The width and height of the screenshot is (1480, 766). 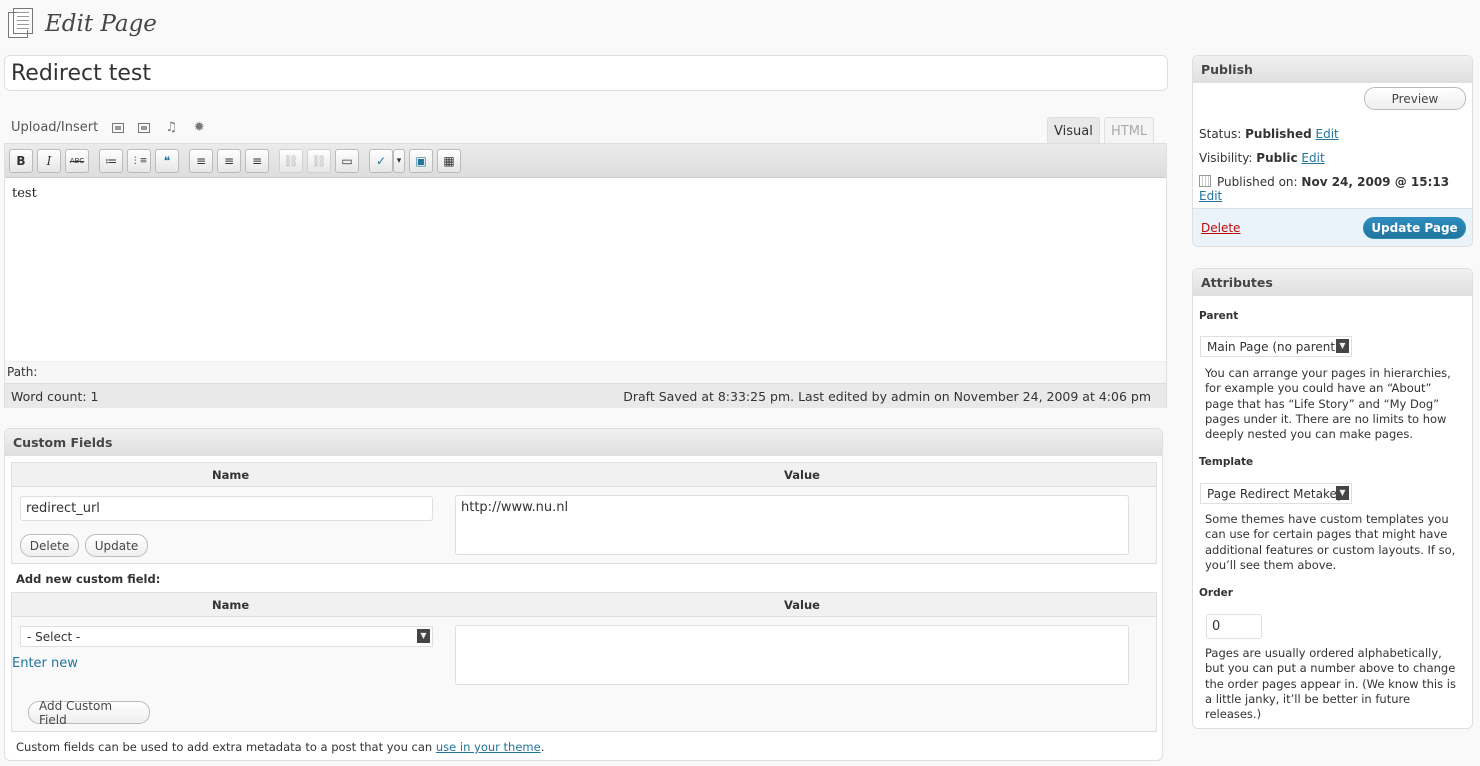 I want to click on attributes-title: Attributes, so click(x=1332, y=282).